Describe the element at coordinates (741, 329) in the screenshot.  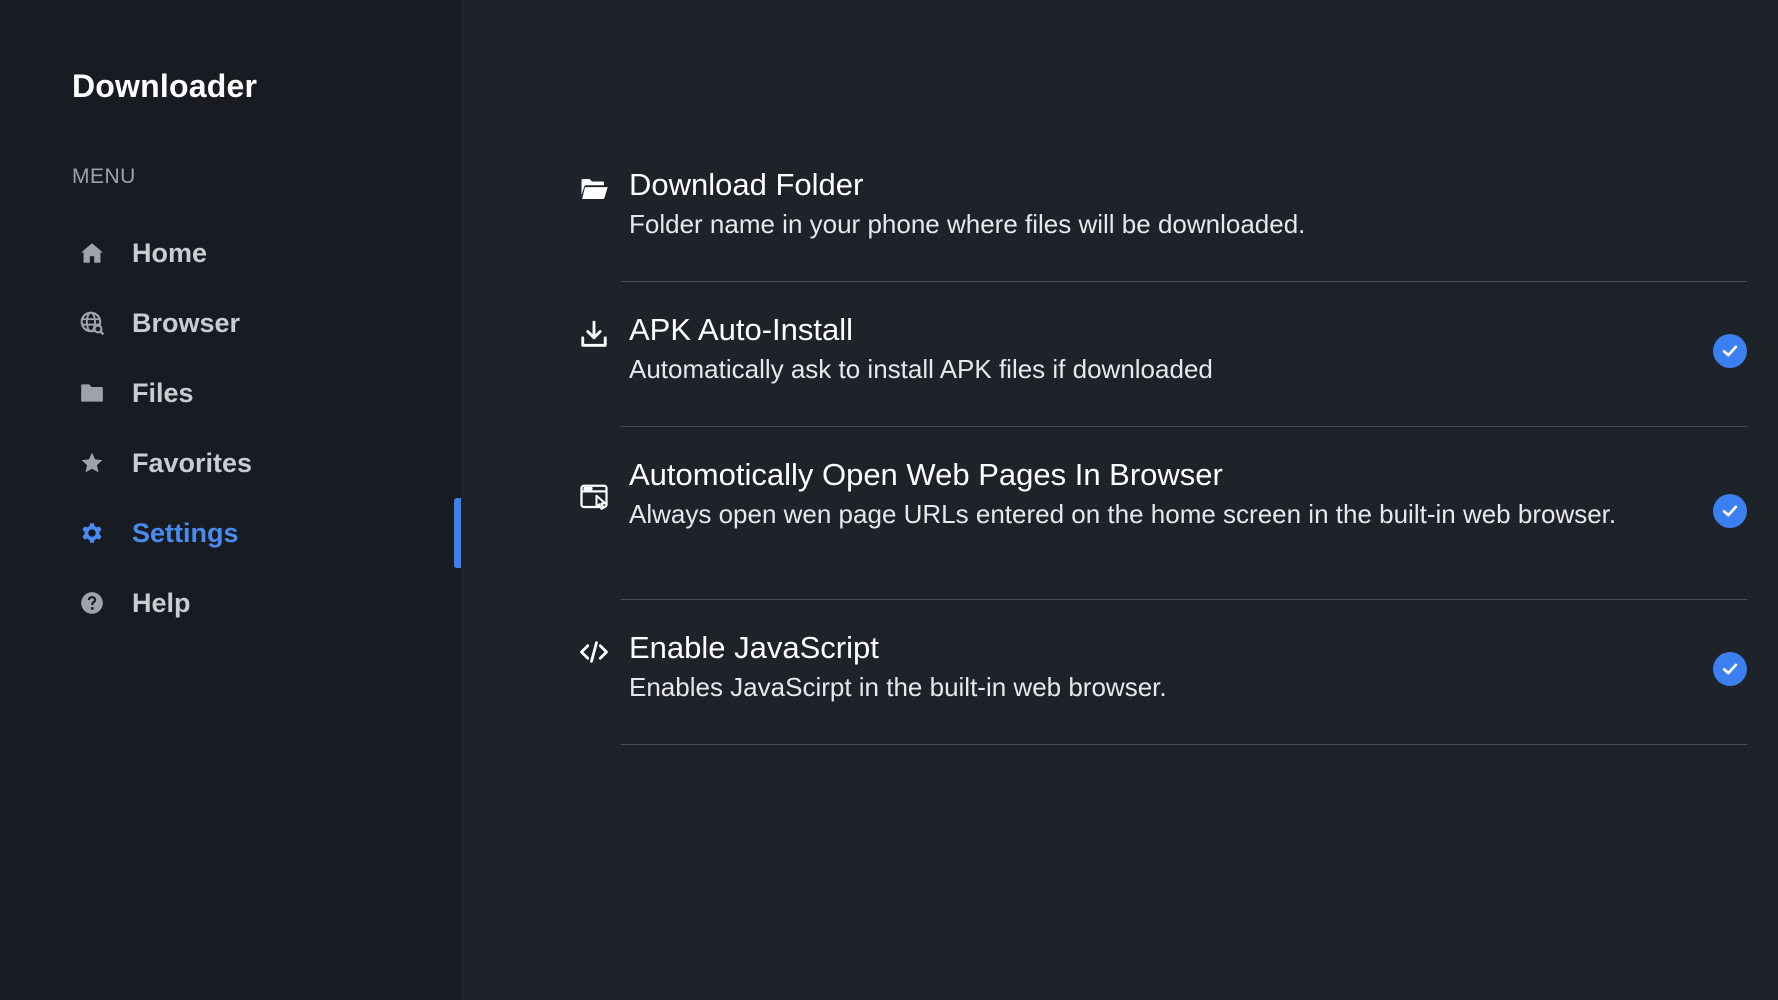
I see `setting-title: APK Auto-Install` at that location.